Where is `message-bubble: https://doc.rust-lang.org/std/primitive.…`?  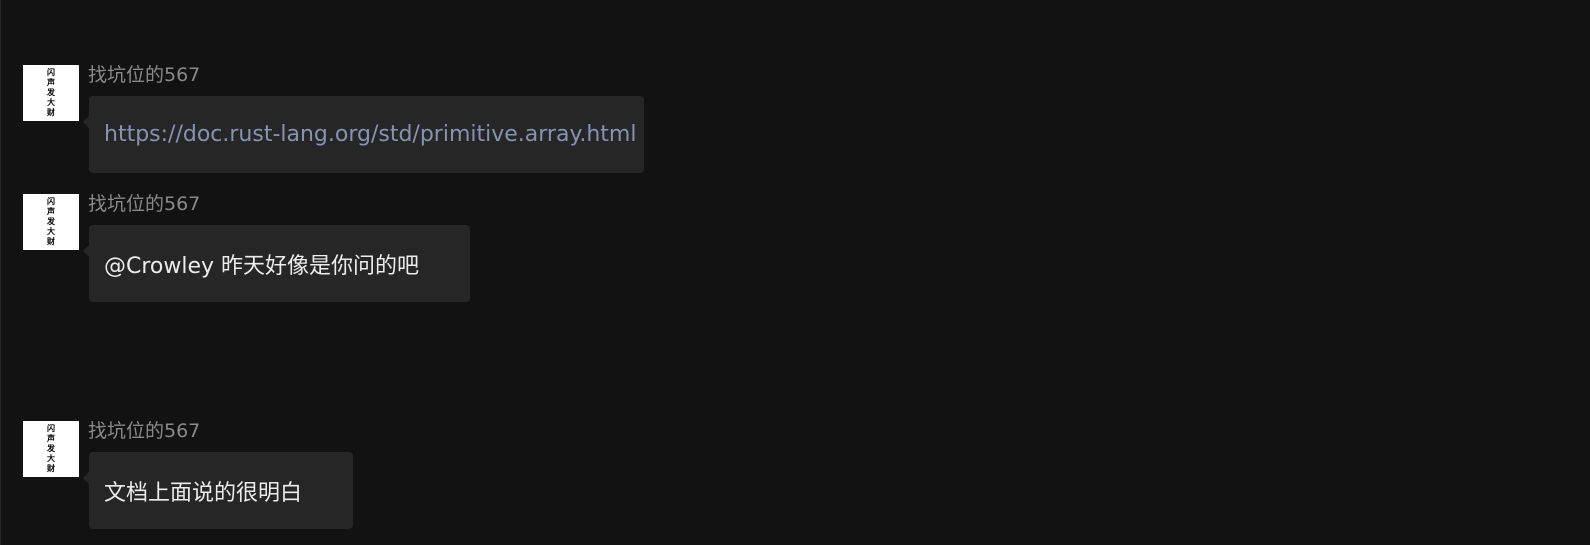
message-bubble: https://doc.rust-lang.org/std/primitive.… is located at coordinates (363, 134).